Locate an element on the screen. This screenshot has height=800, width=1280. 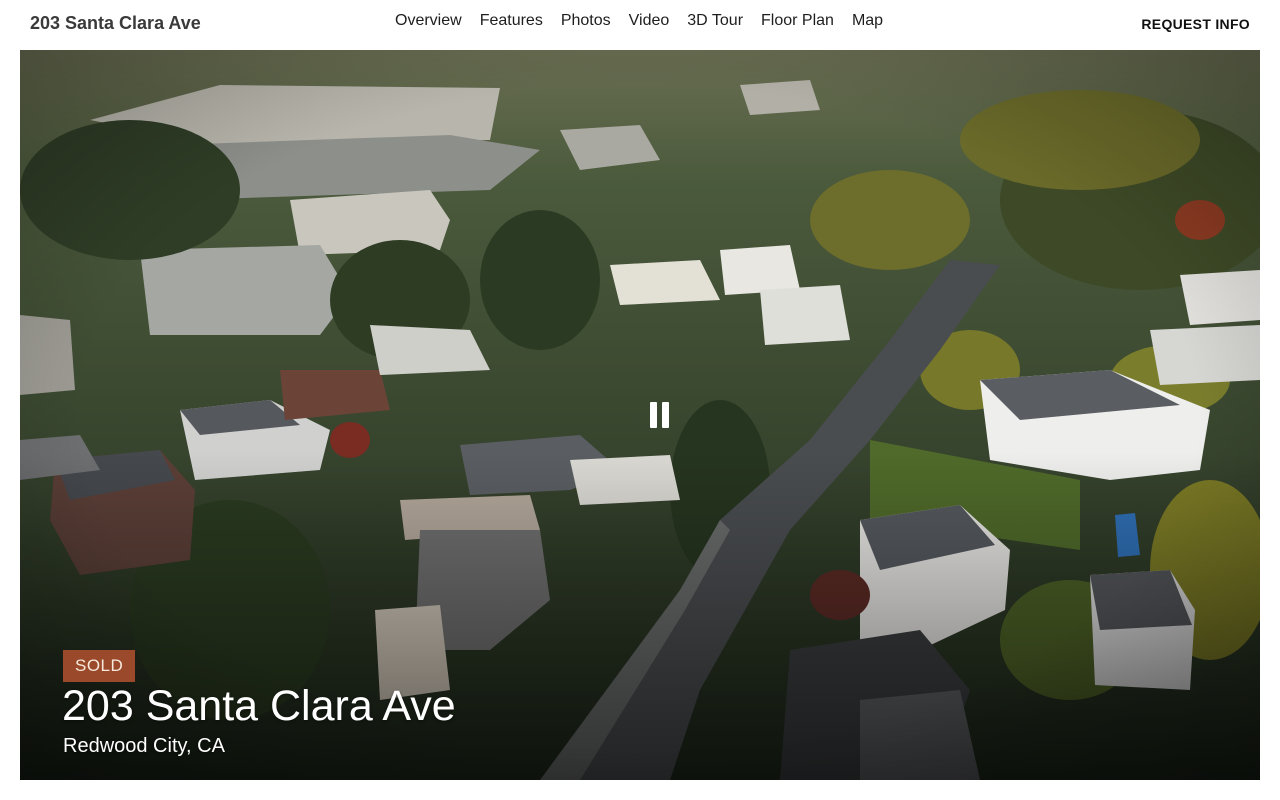
status-badge: SOLD is located at coordinates (99, 666).